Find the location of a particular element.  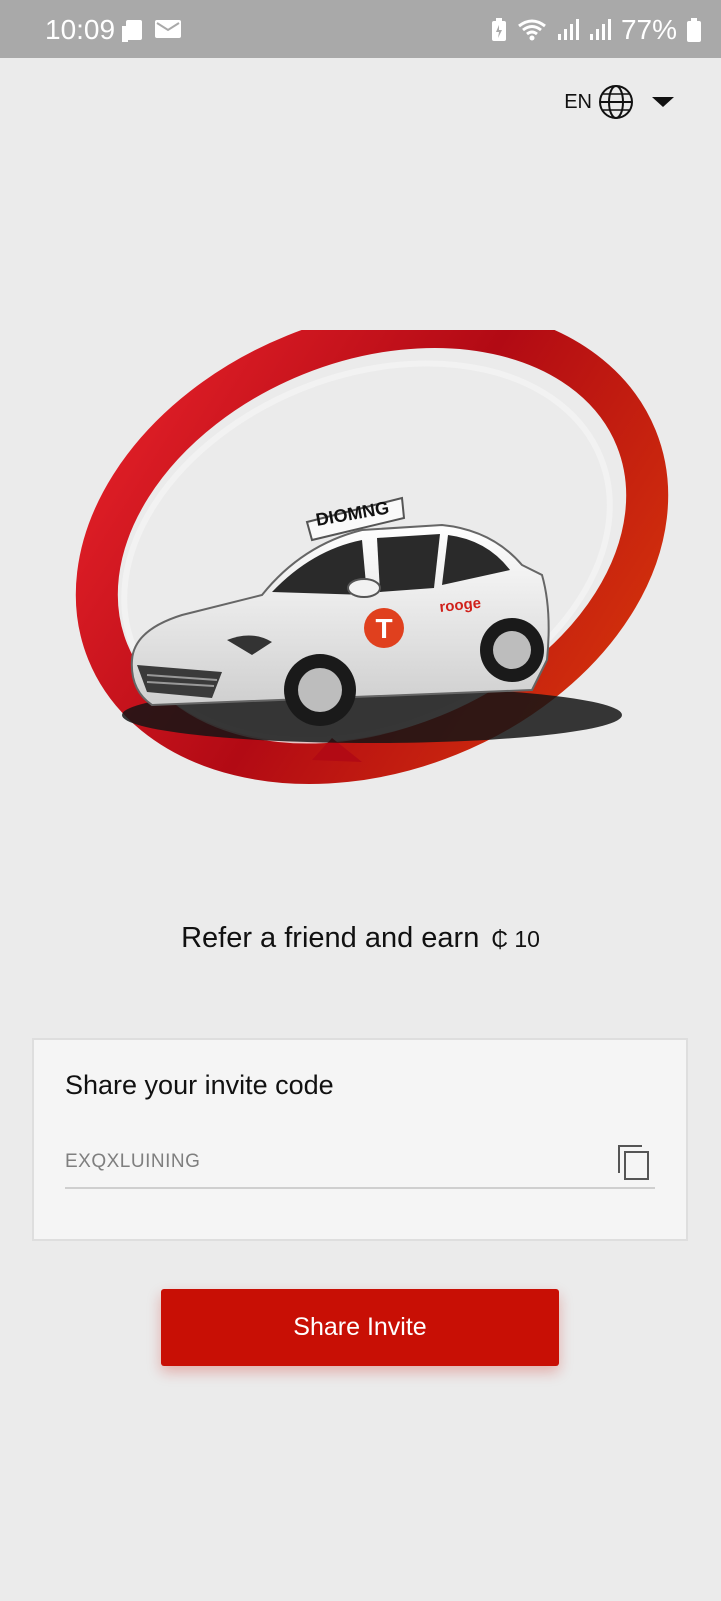

globe-icon is located at coordinates (616, 102).